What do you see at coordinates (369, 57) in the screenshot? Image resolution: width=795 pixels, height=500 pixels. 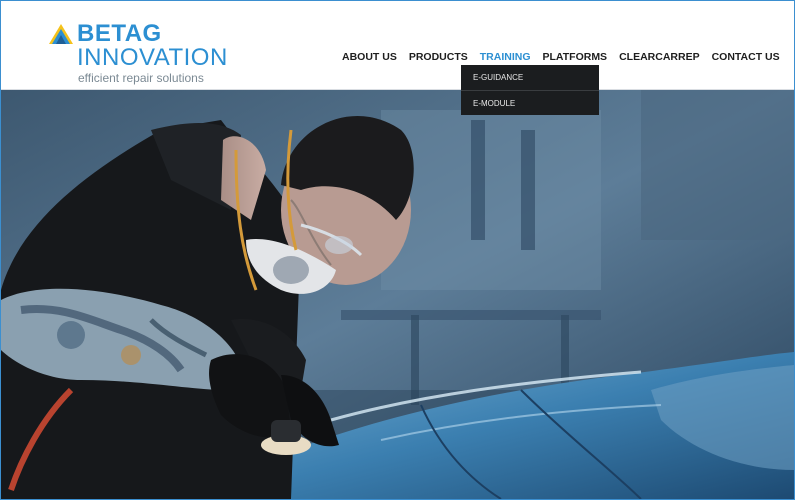 I see `nav-about-us: ABOUT US` at bounding box center [369, 57].